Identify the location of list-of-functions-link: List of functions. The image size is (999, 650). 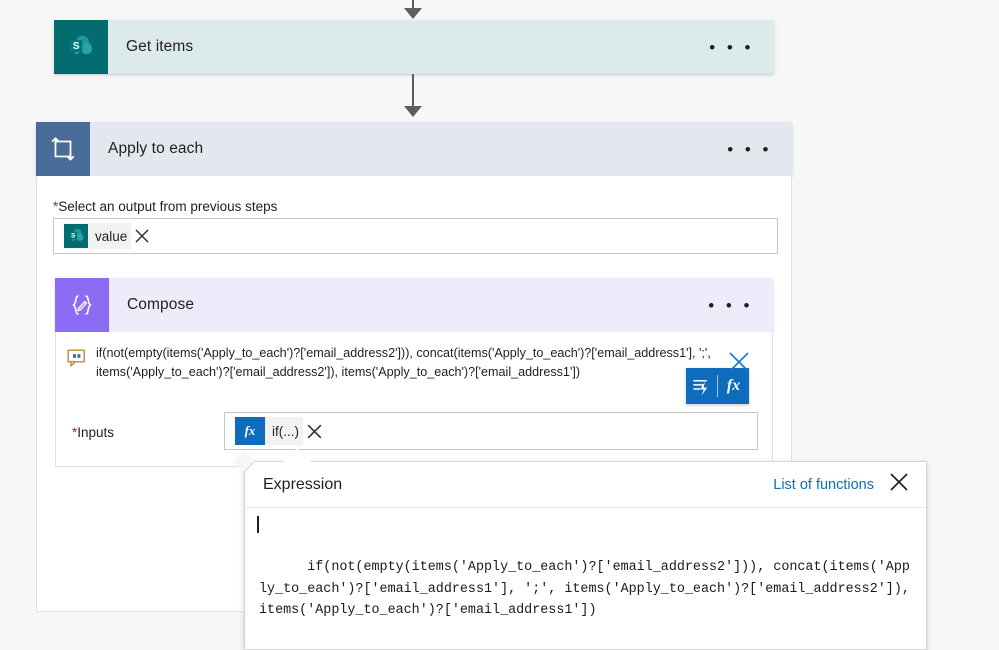
(823, 485).